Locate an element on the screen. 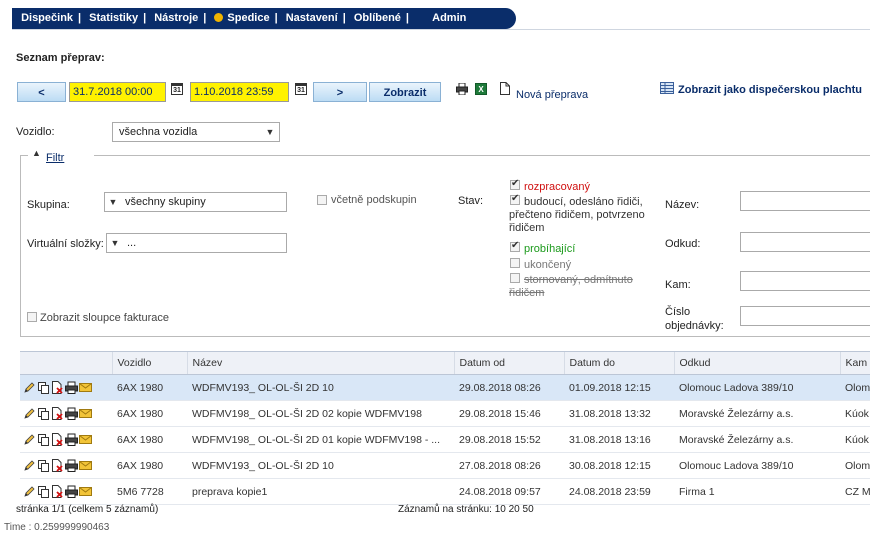  billing-columns-label: Zobrazit sloupce fakturace is located at coordinates (105, 318).